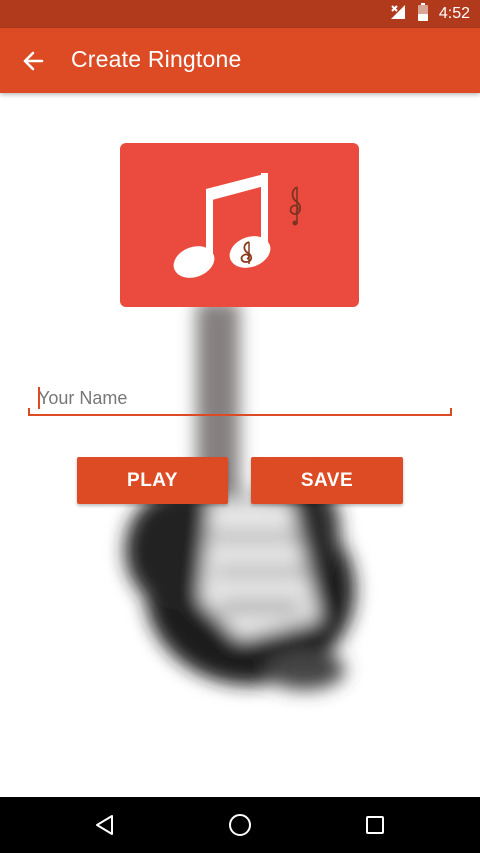 The width and height of the screenshot is (480, 853). I want to click on battery-icon, so click(423, 14).